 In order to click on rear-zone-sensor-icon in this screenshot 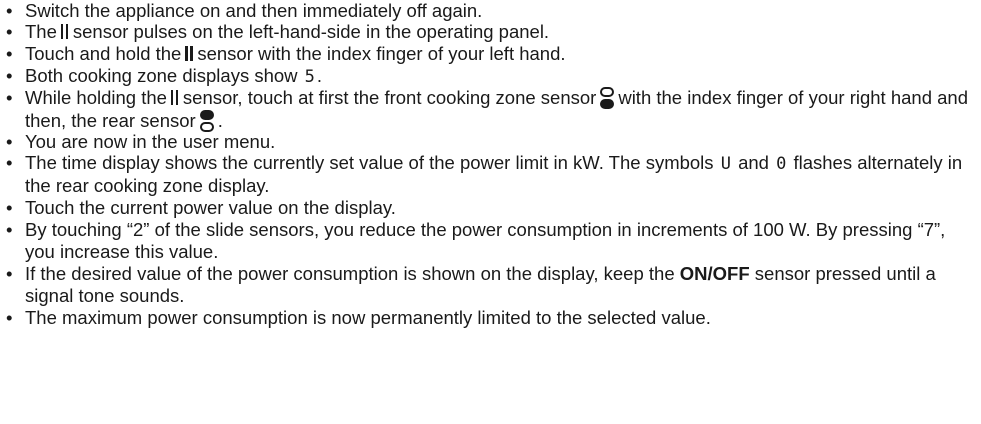, I will do `click(206, 121)`.